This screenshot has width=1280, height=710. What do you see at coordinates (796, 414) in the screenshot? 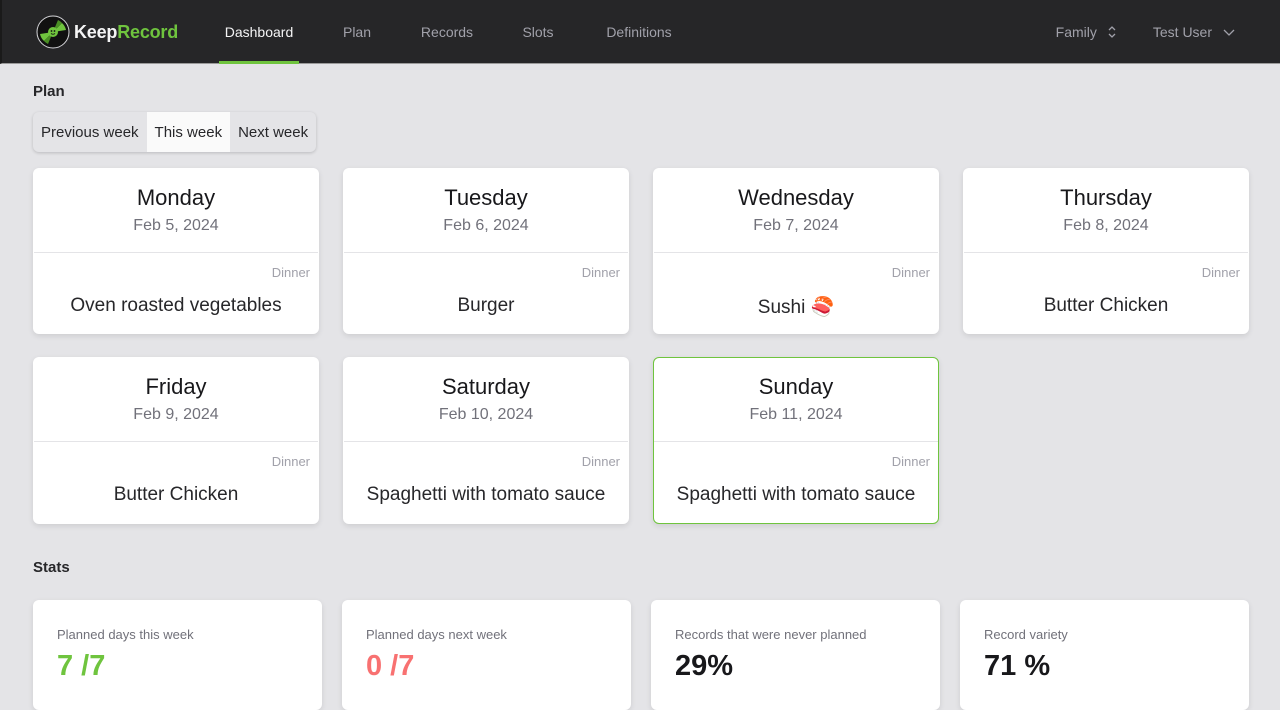
I see `day-date: Feb 11, 2024` at bounding box center [796, 414].